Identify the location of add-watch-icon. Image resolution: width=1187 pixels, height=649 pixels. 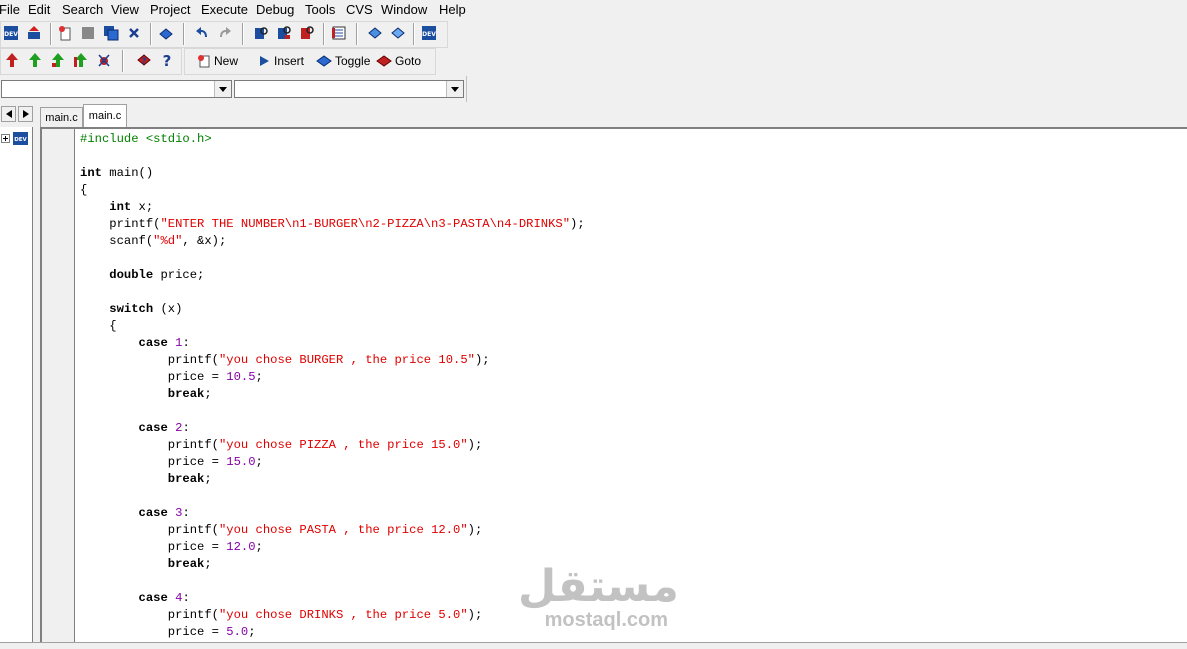
(398, 33).